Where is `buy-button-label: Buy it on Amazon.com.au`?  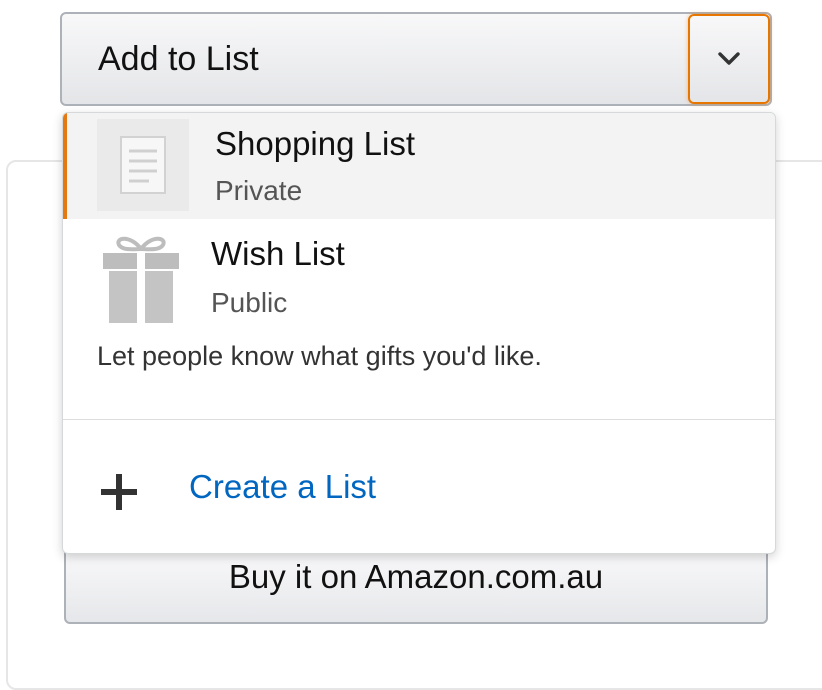 buy-button-label: Buy it on Amazon.com.au is located at coordinates (416, 576).